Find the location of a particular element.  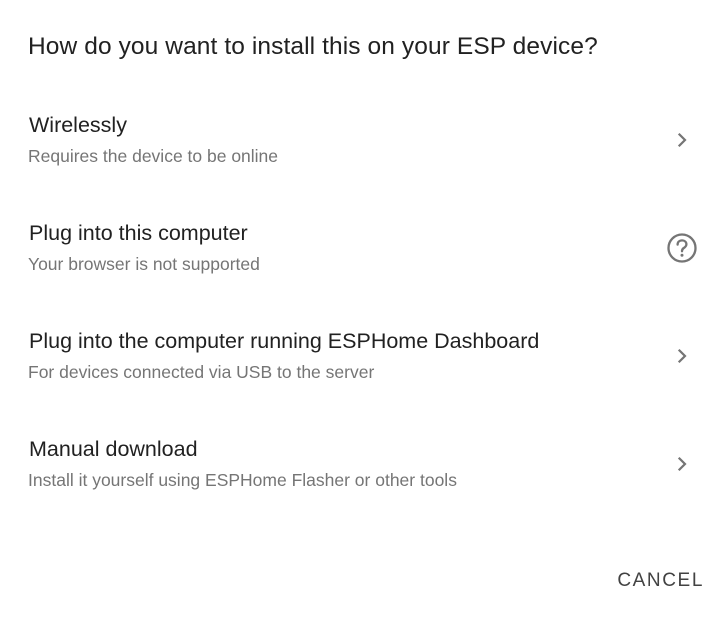

cancel-button: CANCEL is located at coordinates (660, 581).